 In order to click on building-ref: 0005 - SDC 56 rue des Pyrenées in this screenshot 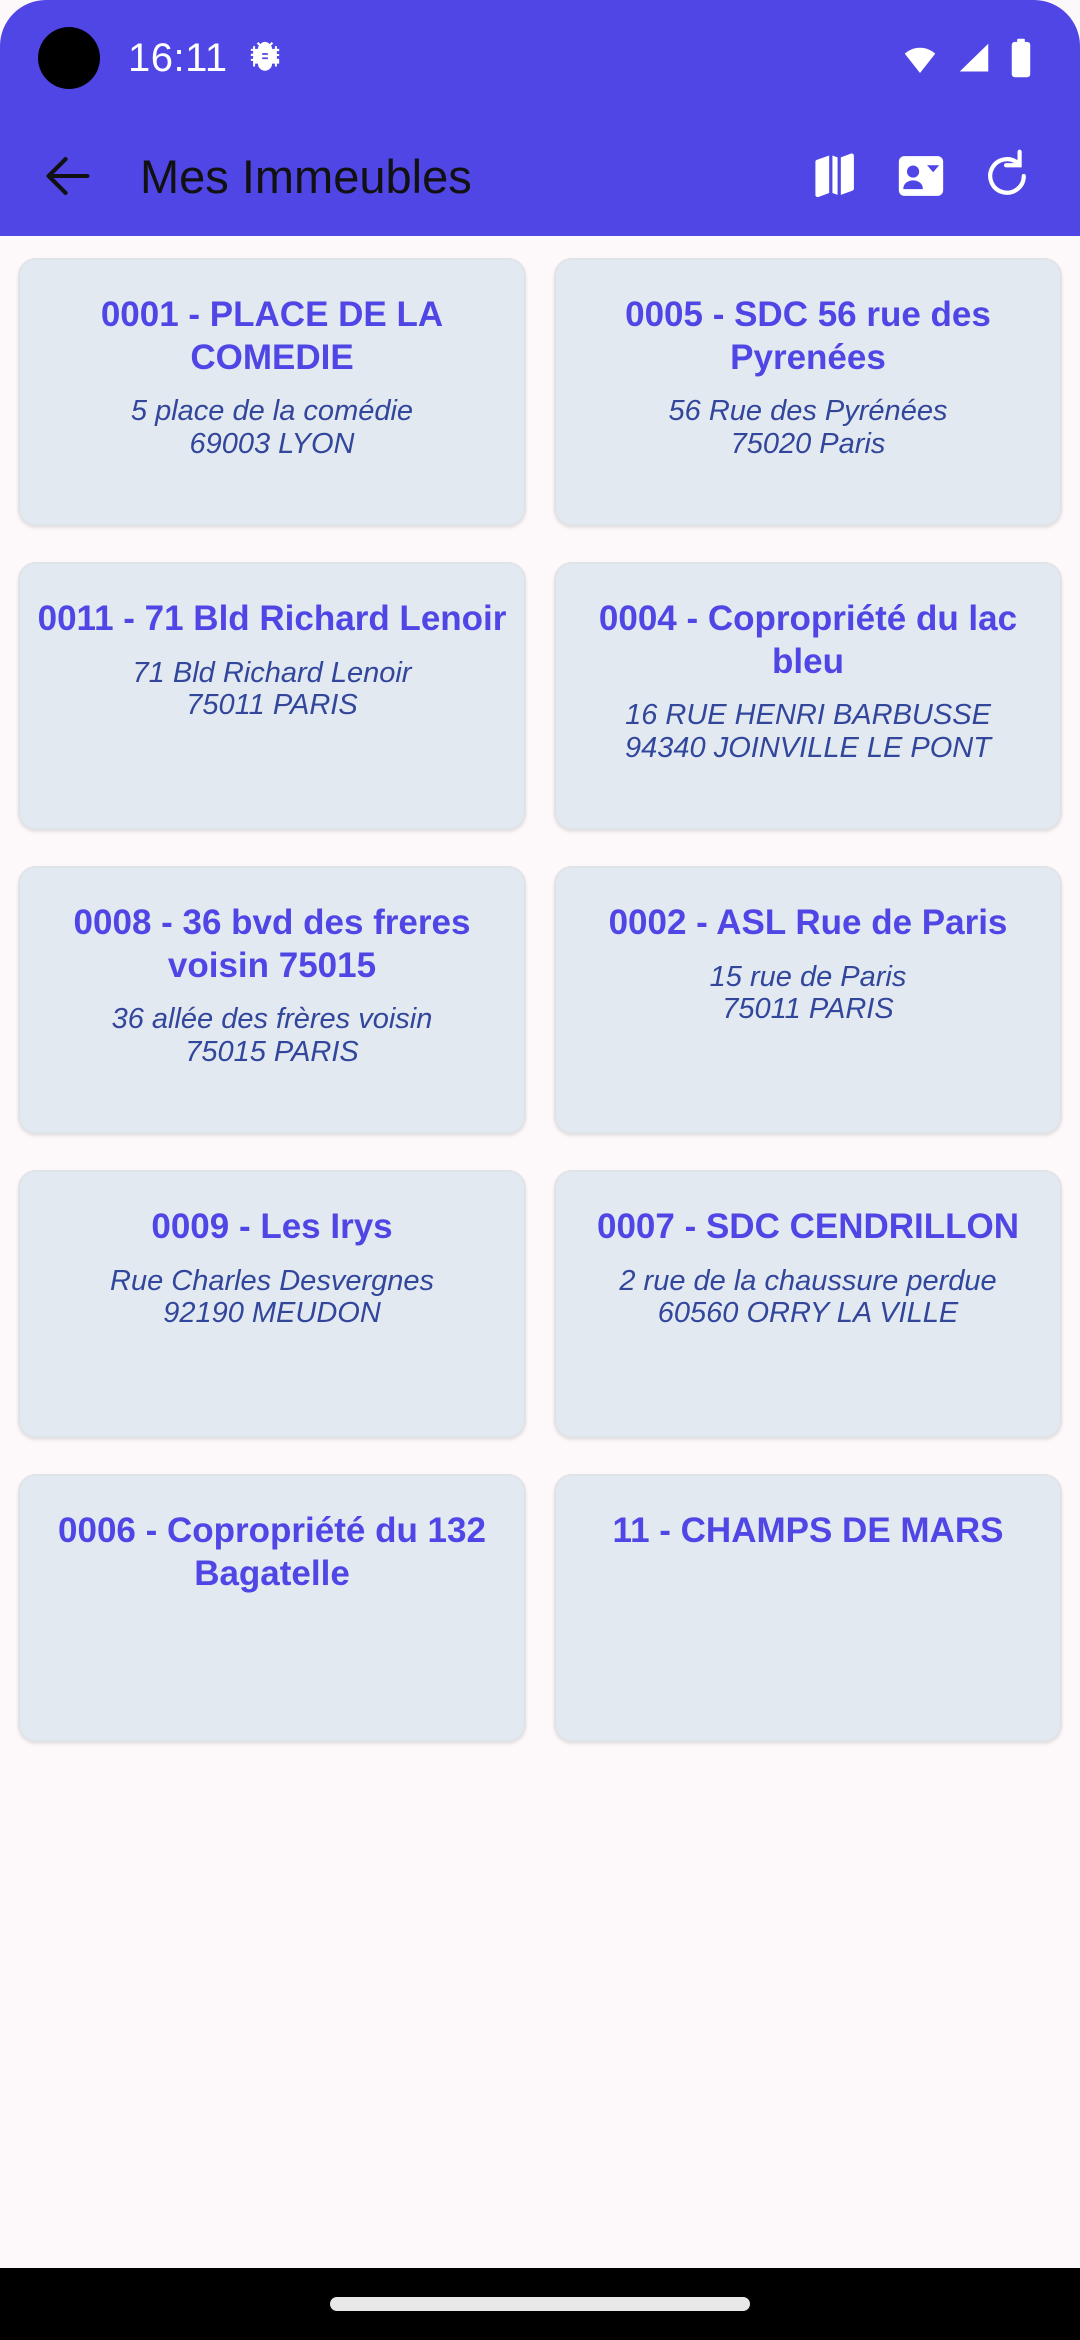, I will do `click(808, 336)`.